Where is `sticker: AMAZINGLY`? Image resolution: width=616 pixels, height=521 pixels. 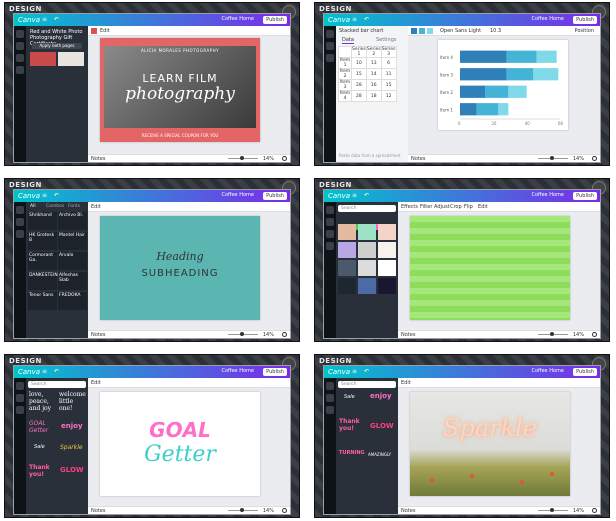 sticker: AMAZINGLY is located at coordinates (379, 454).